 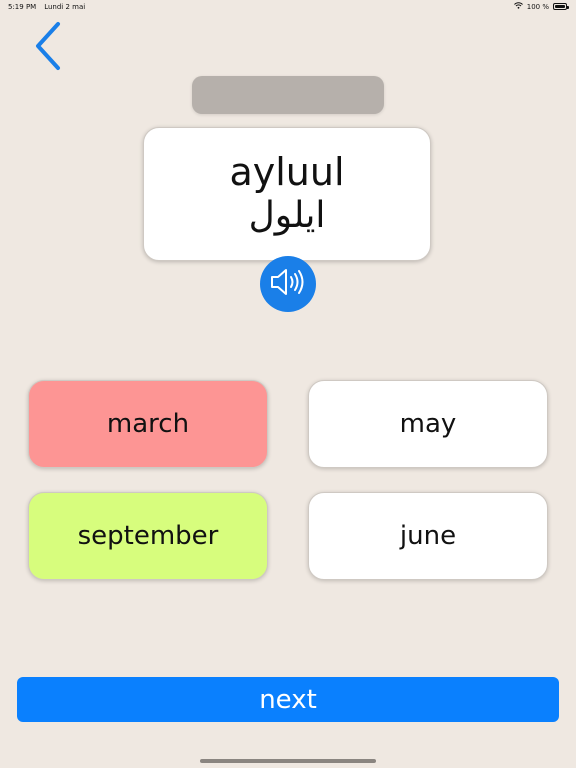 I want to click on answer-option-march: march, so click(x=148, y=424).